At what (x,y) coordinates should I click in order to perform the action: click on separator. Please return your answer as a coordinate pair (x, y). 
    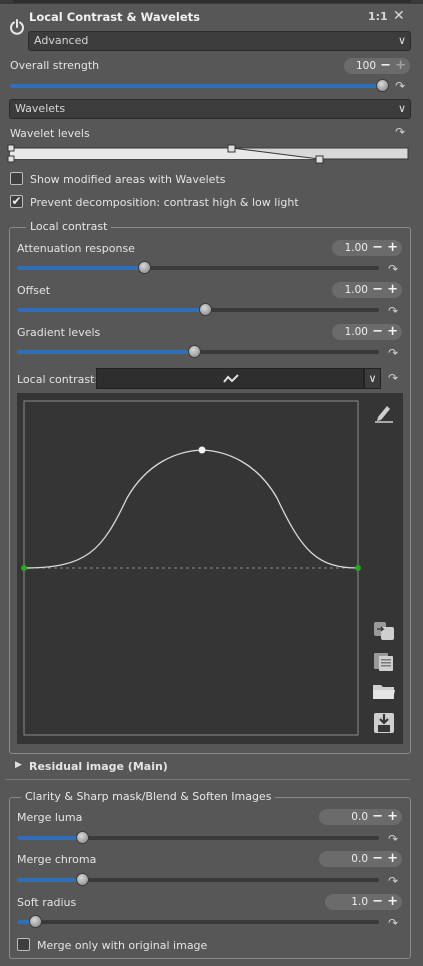
    Looking at the image, I should click on (207, 779).